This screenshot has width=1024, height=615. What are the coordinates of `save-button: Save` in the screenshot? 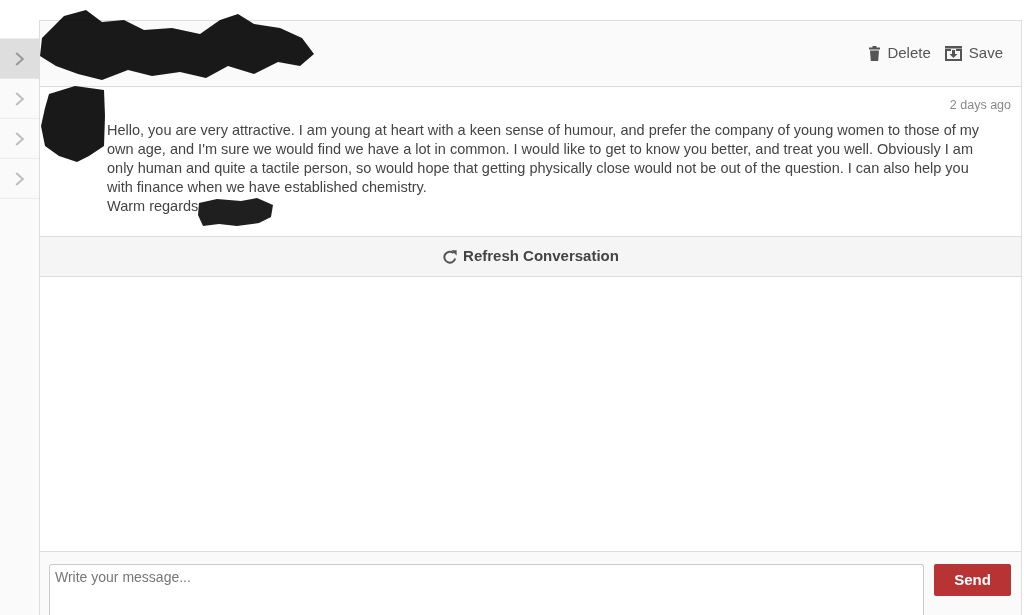 It's located at (973, 53).